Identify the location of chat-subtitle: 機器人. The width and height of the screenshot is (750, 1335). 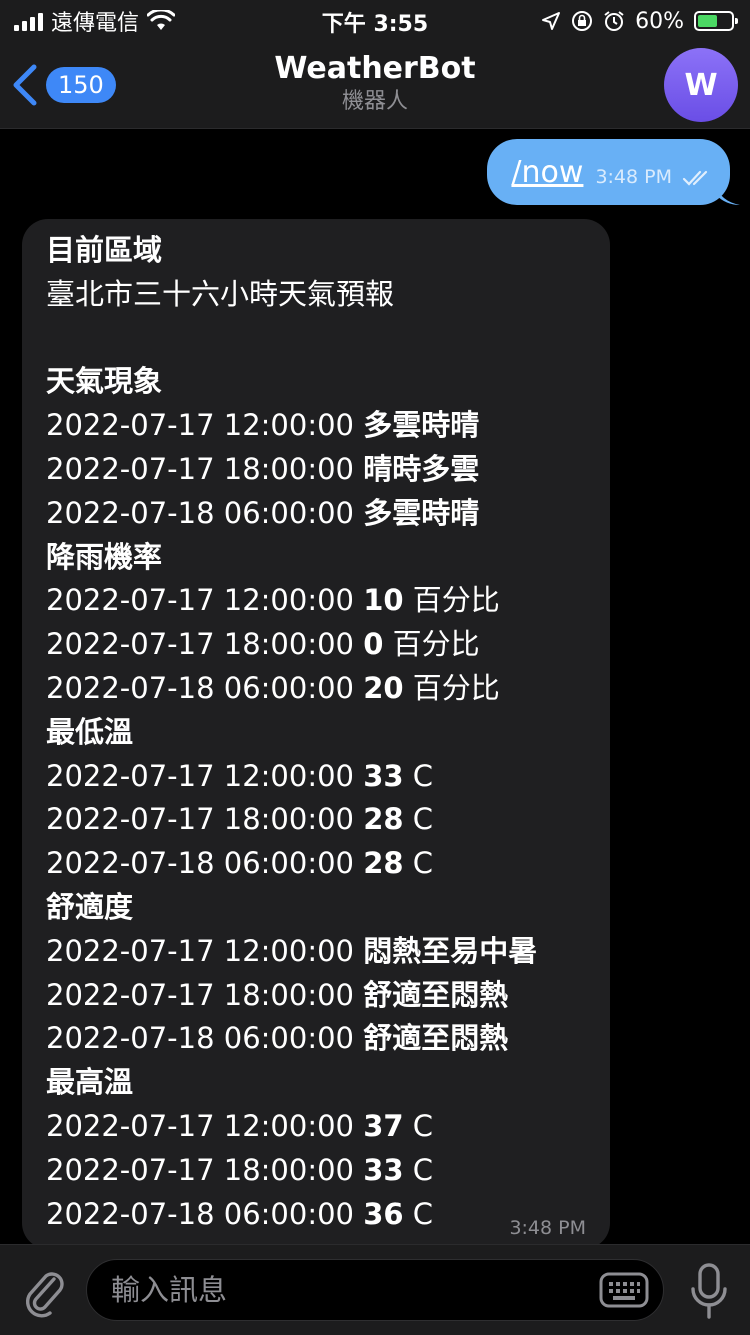
(374, 101).